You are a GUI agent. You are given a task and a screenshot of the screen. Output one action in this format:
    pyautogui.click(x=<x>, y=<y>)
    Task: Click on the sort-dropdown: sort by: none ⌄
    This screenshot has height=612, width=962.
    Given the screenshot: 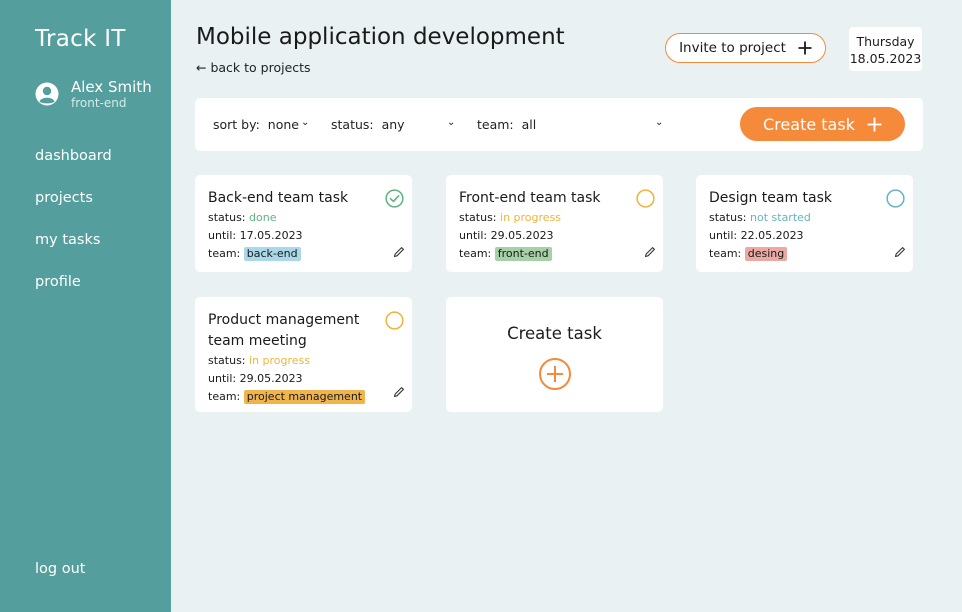 What is the action you would take?
    pyautogui.click(x=263, y=124)
    